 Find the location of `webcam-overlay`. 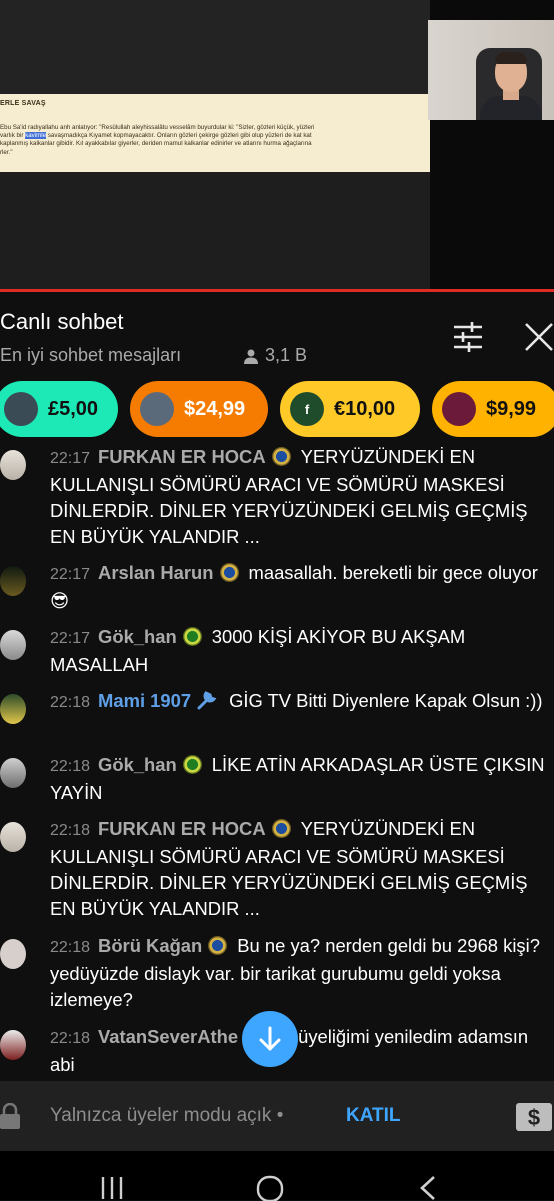

webcam-overlay is located at coordinates (491, 70).